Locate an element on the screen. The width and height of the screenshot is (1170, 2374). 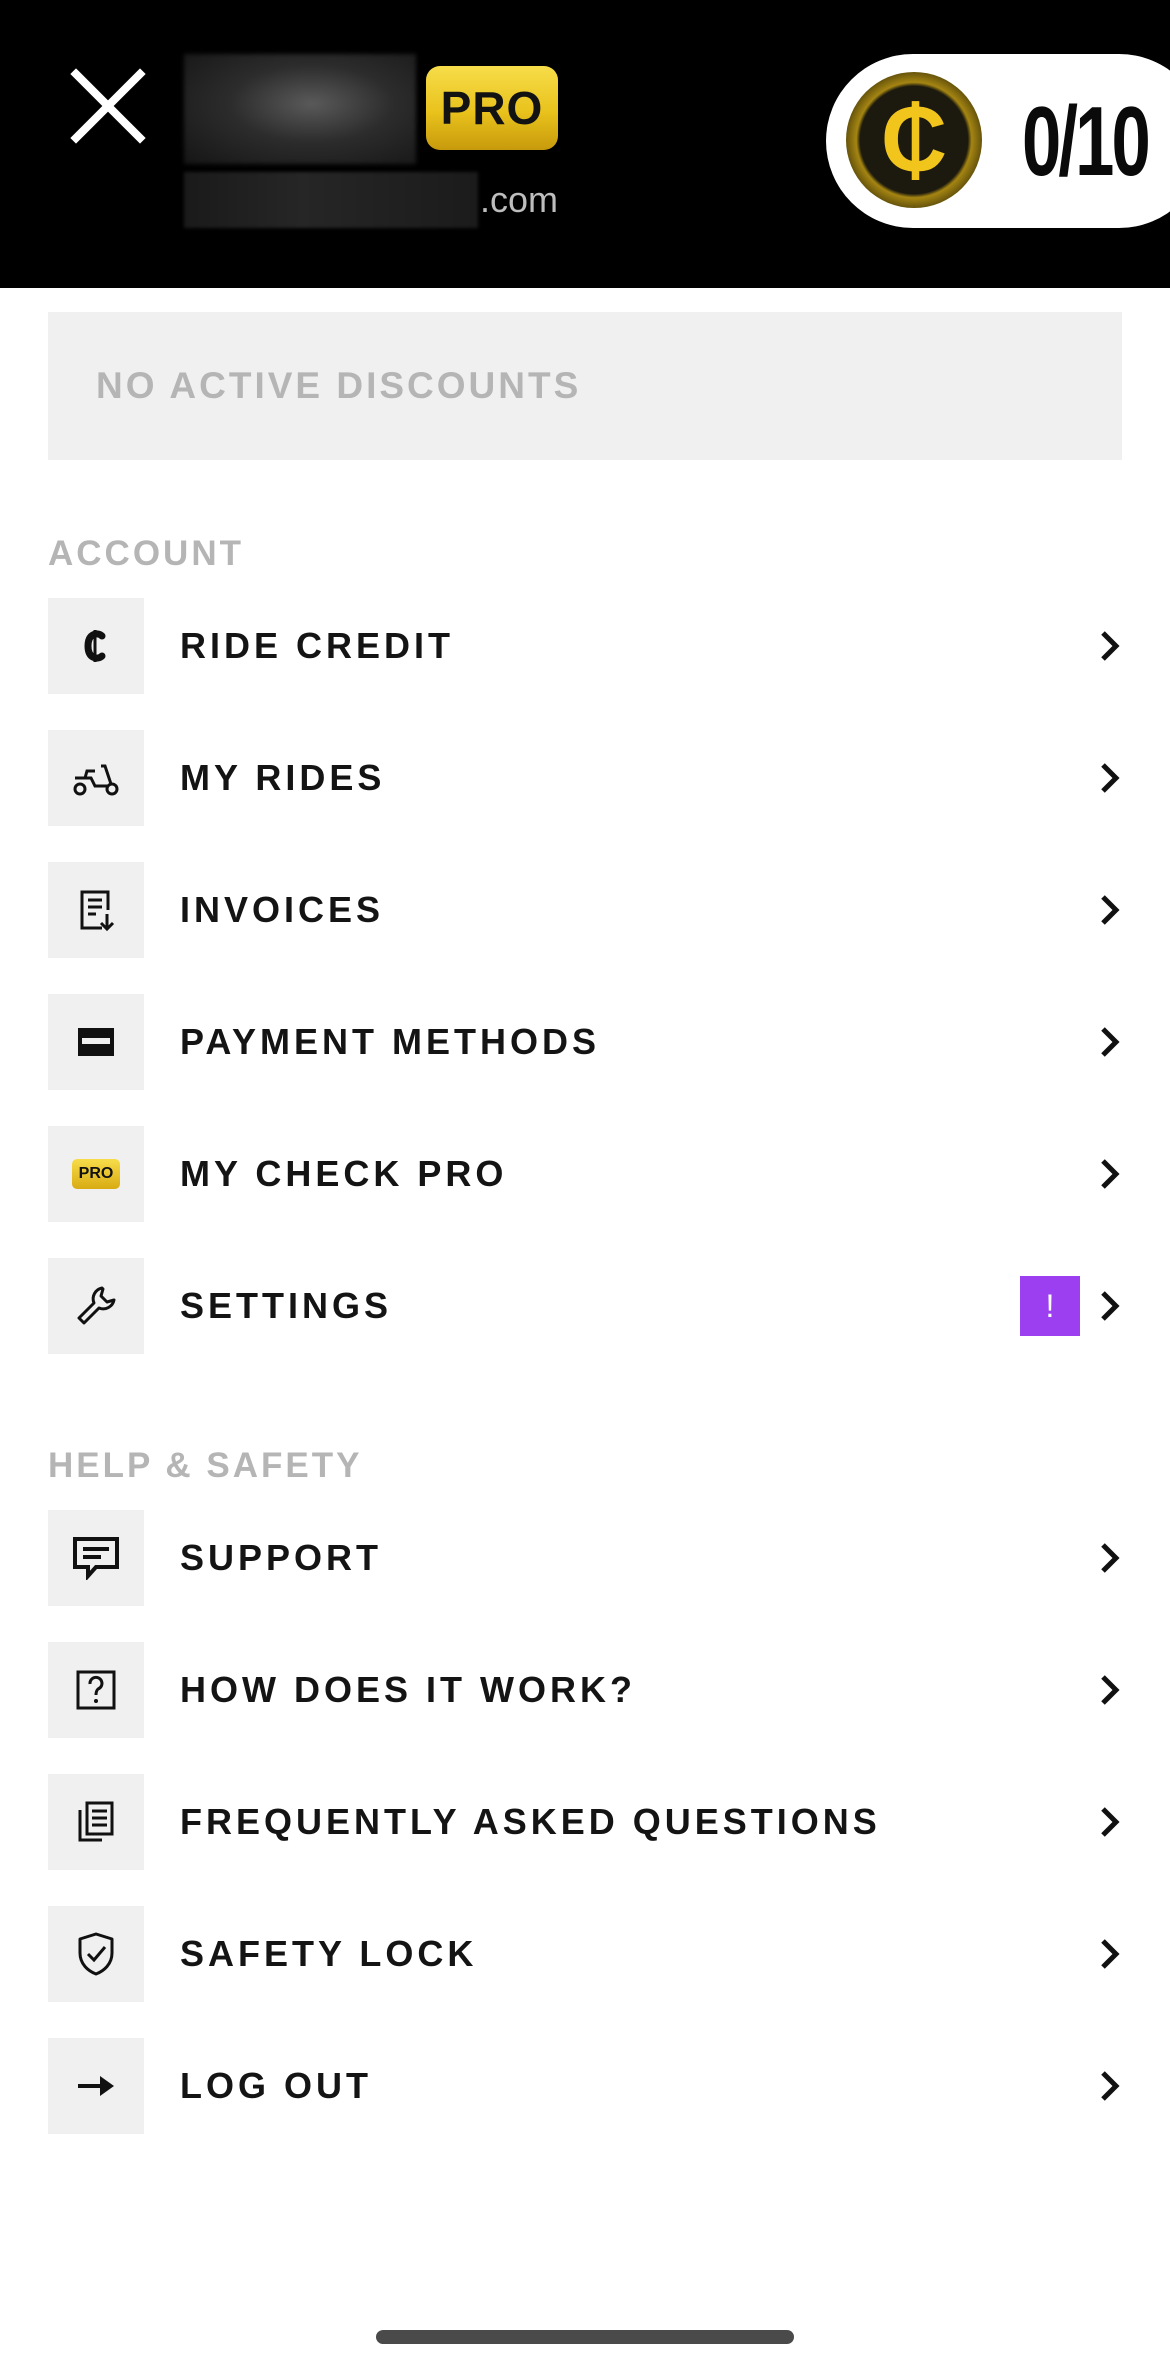
arrow-right-icon is located at coordinates (96, 2086).